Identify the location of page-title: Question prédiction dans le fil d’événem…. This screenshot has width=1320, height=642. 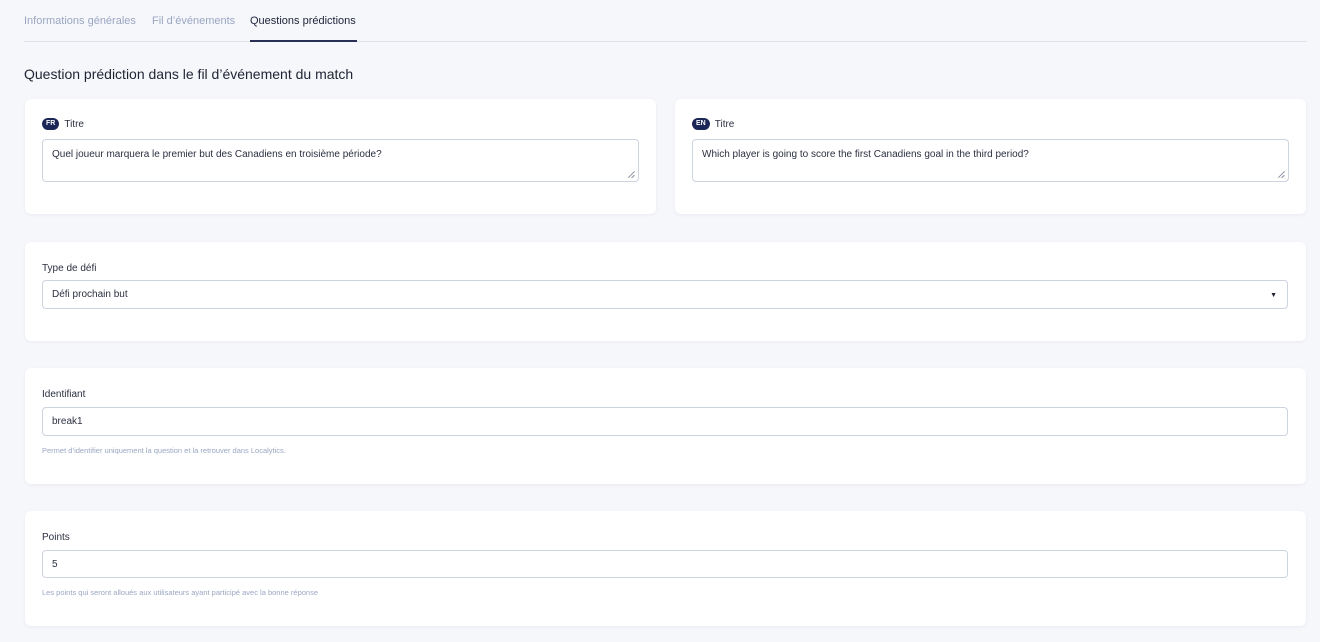
(189, 74).